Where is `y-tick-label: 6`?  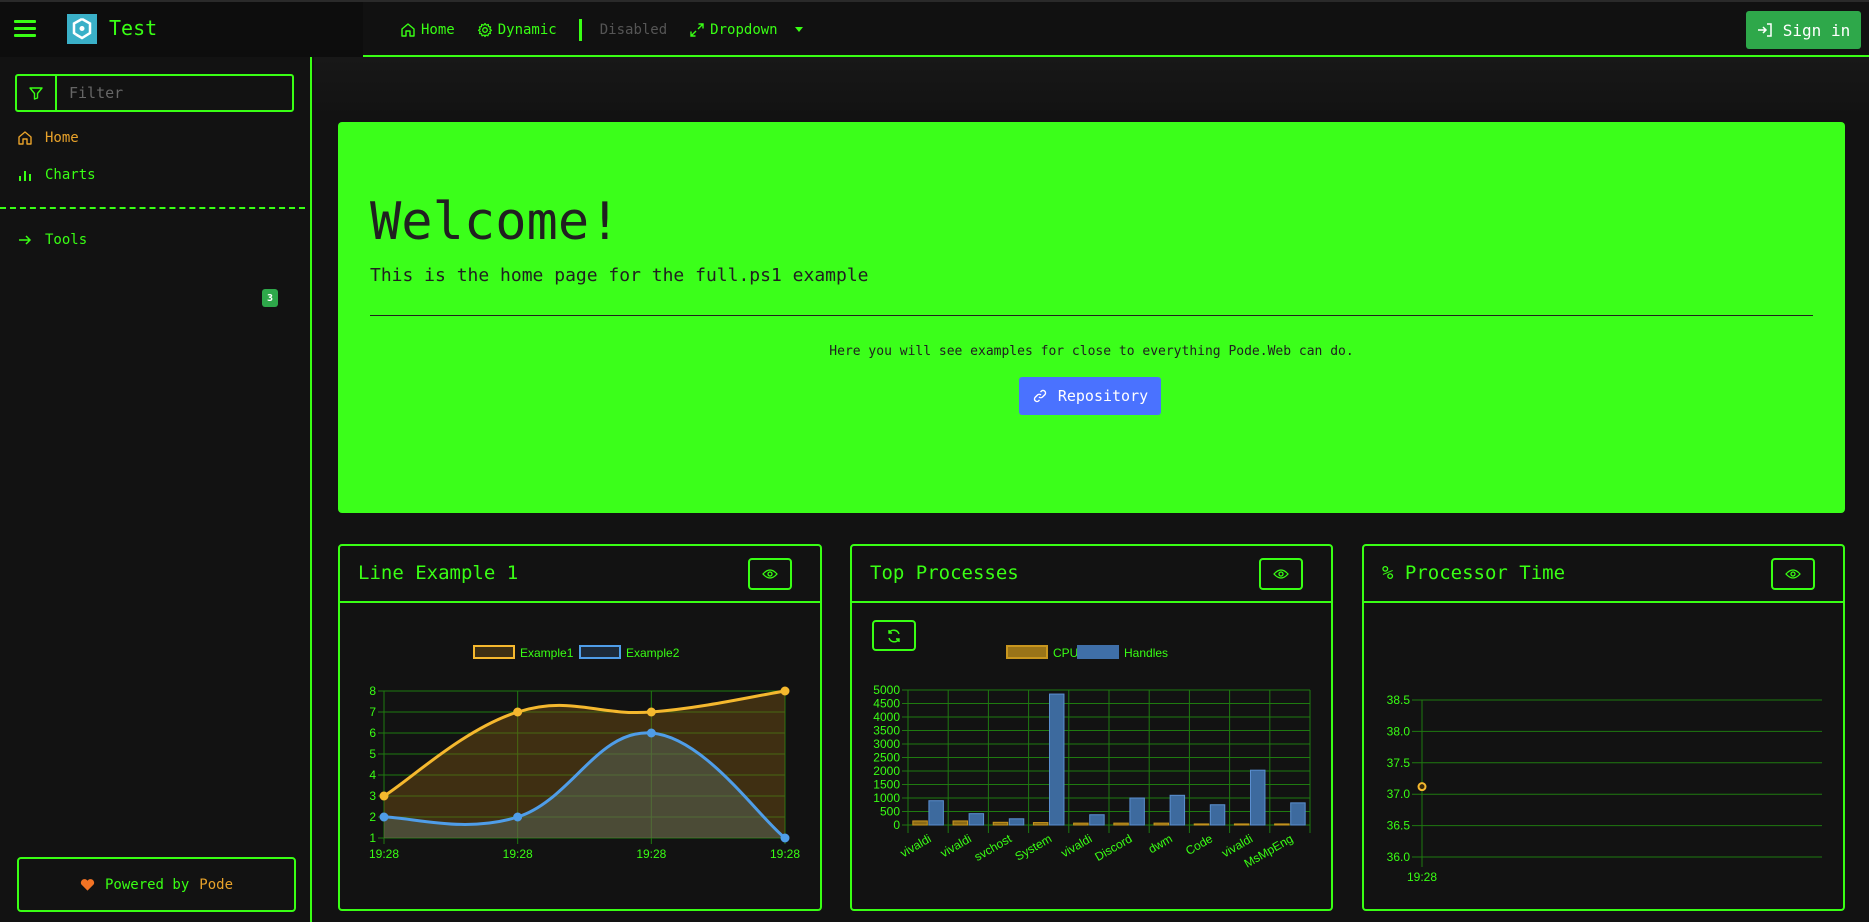 y-tick-label: 6 is located at coordinates (372, 733).